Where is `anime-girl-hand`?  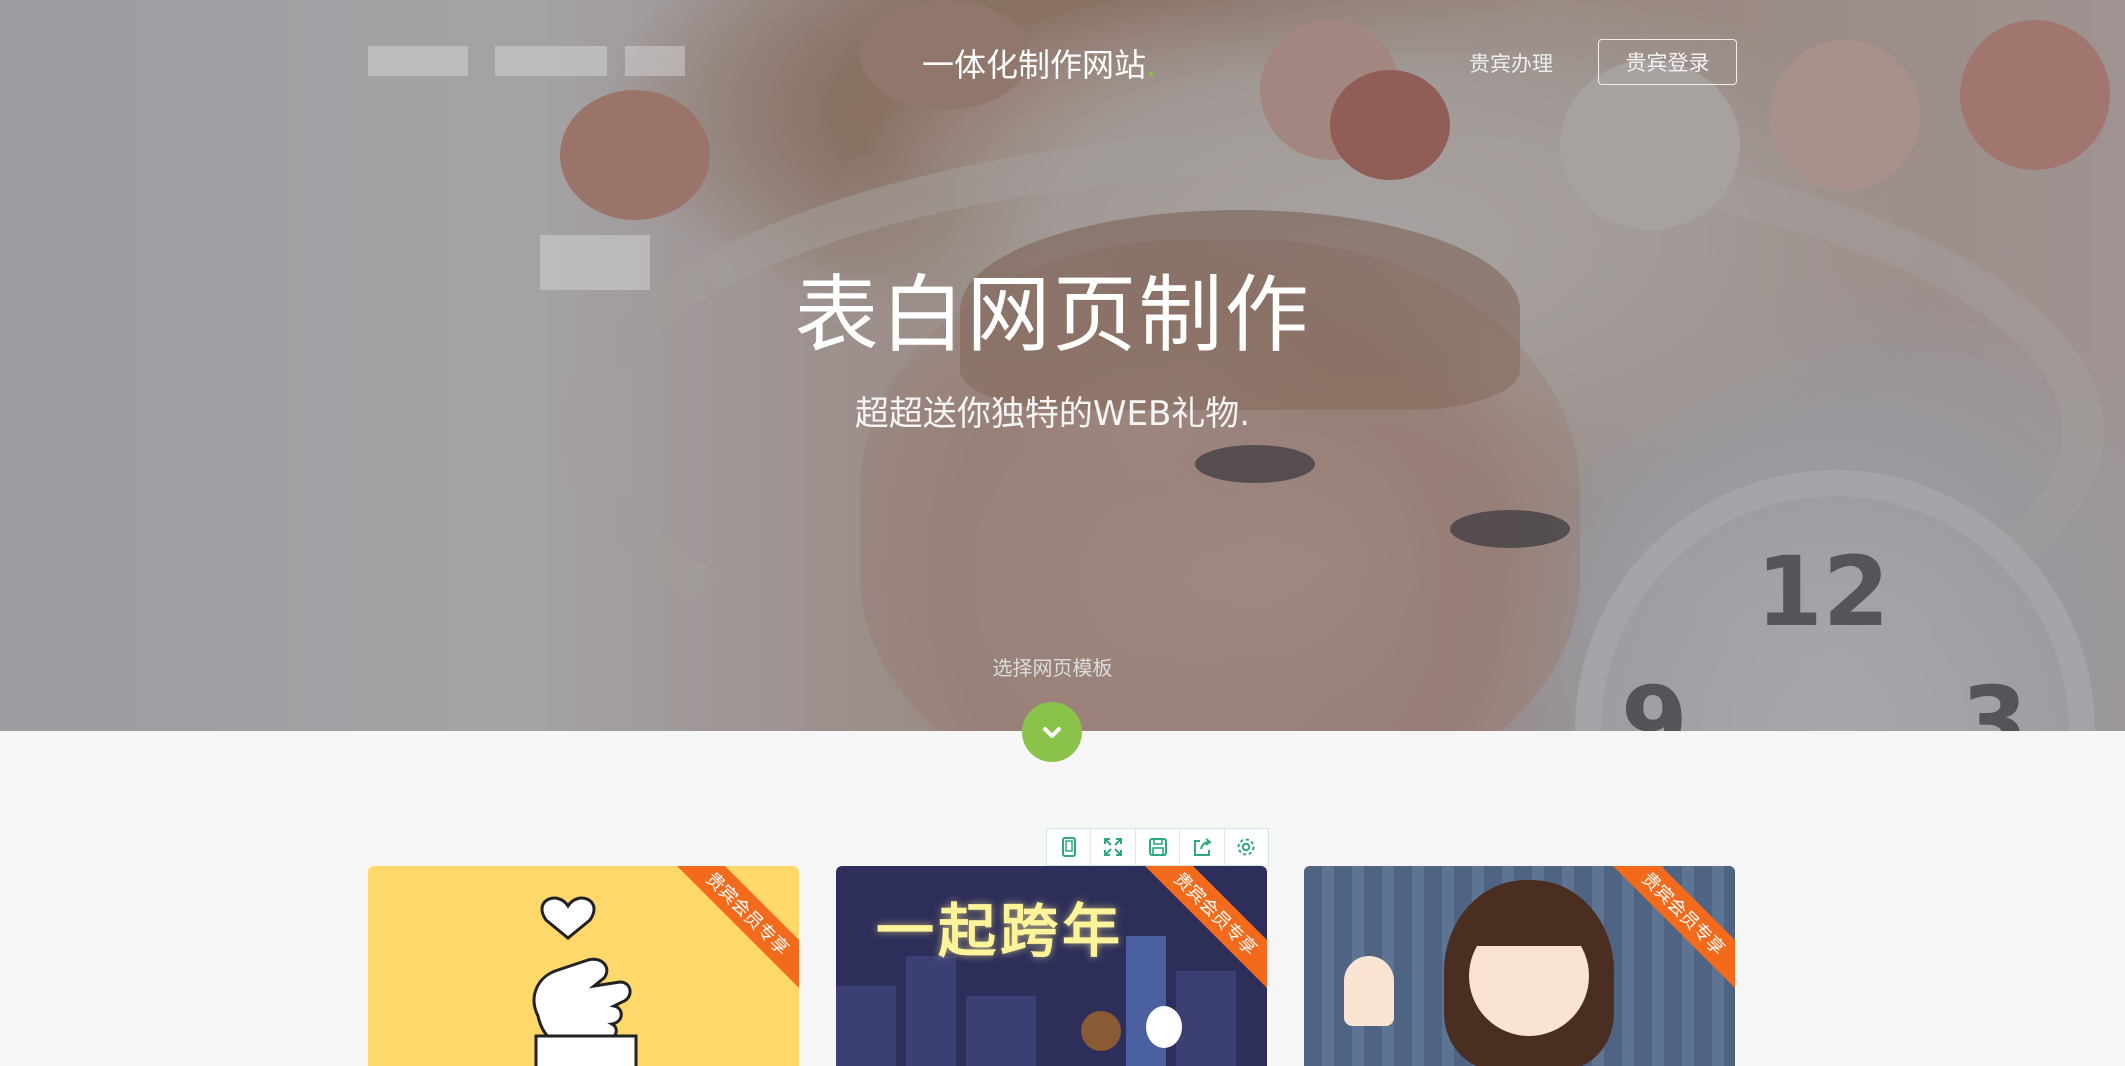
anime-girl-hand is located at coordinates (1369, 991).